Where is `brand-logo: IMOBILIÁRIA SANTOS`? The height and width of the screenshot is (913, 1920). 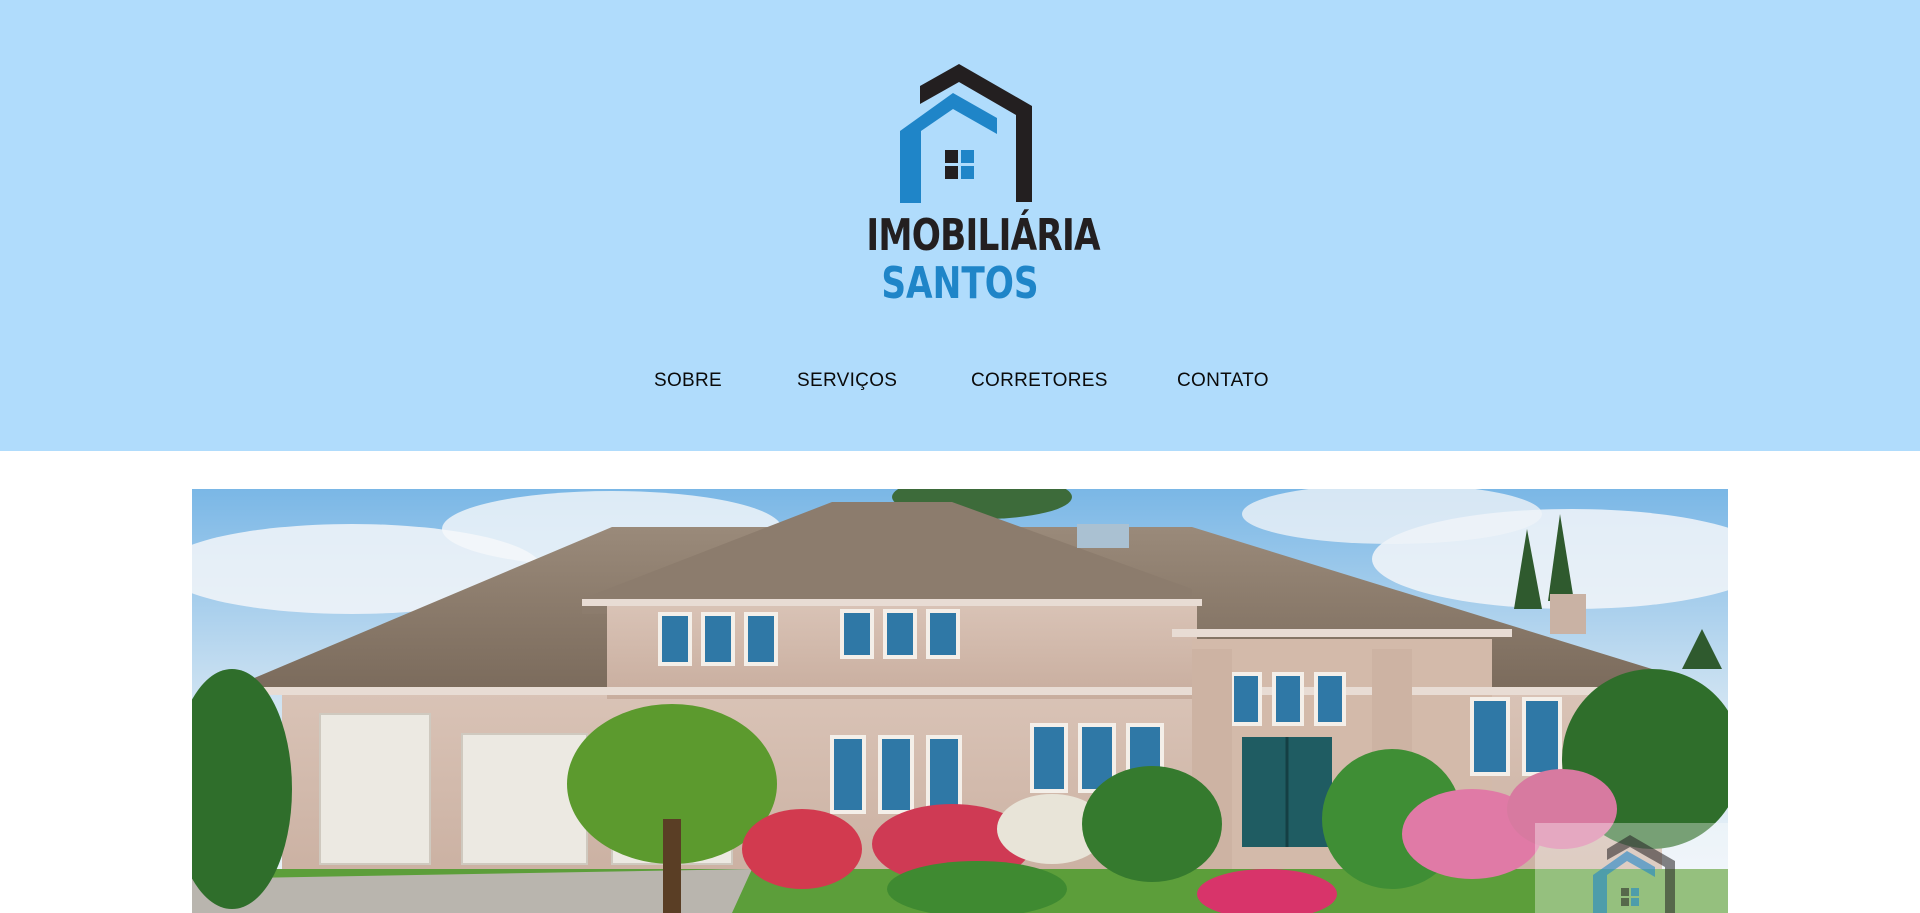
brand-logo: IMOBILIÁRIA SANTOS is located at coordinates (970, 185).